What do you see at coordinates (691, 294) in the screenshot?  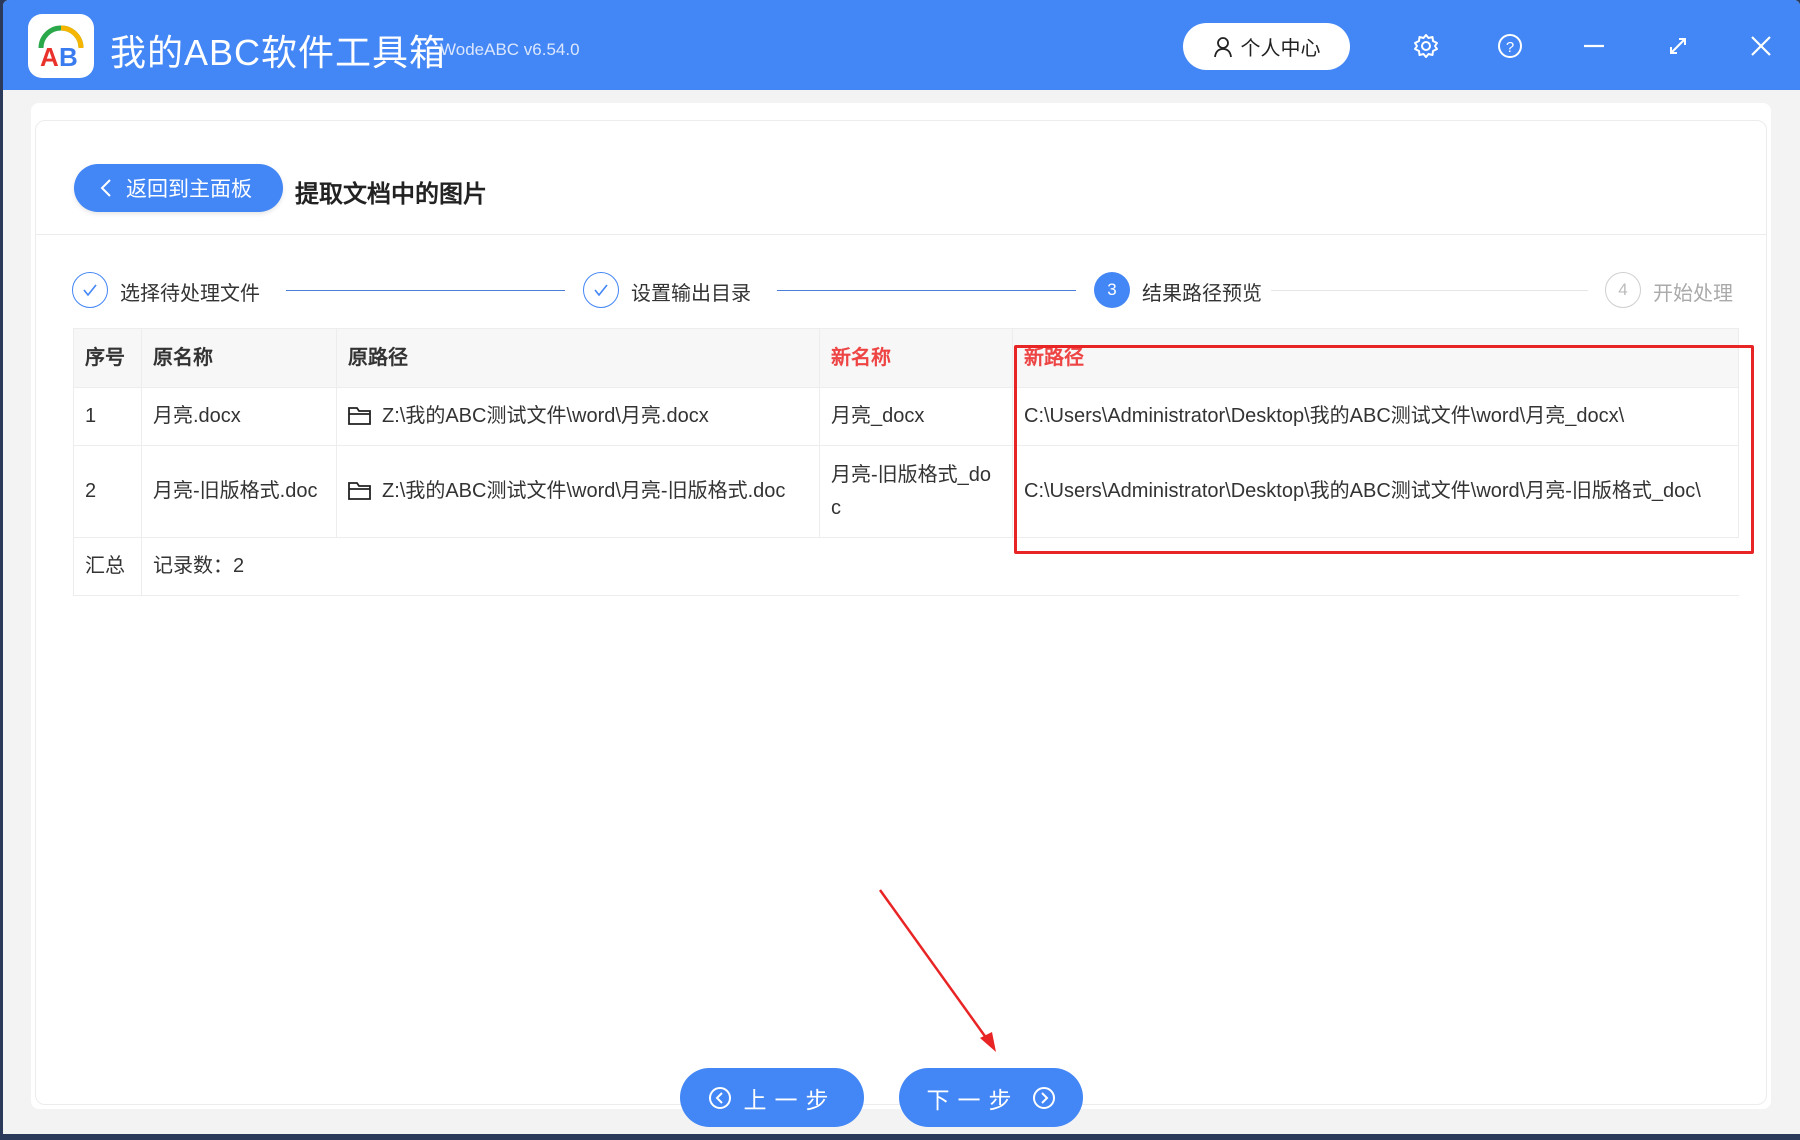 I see `step-2-label: 设置输出目录` at bounding box center [691, 294].